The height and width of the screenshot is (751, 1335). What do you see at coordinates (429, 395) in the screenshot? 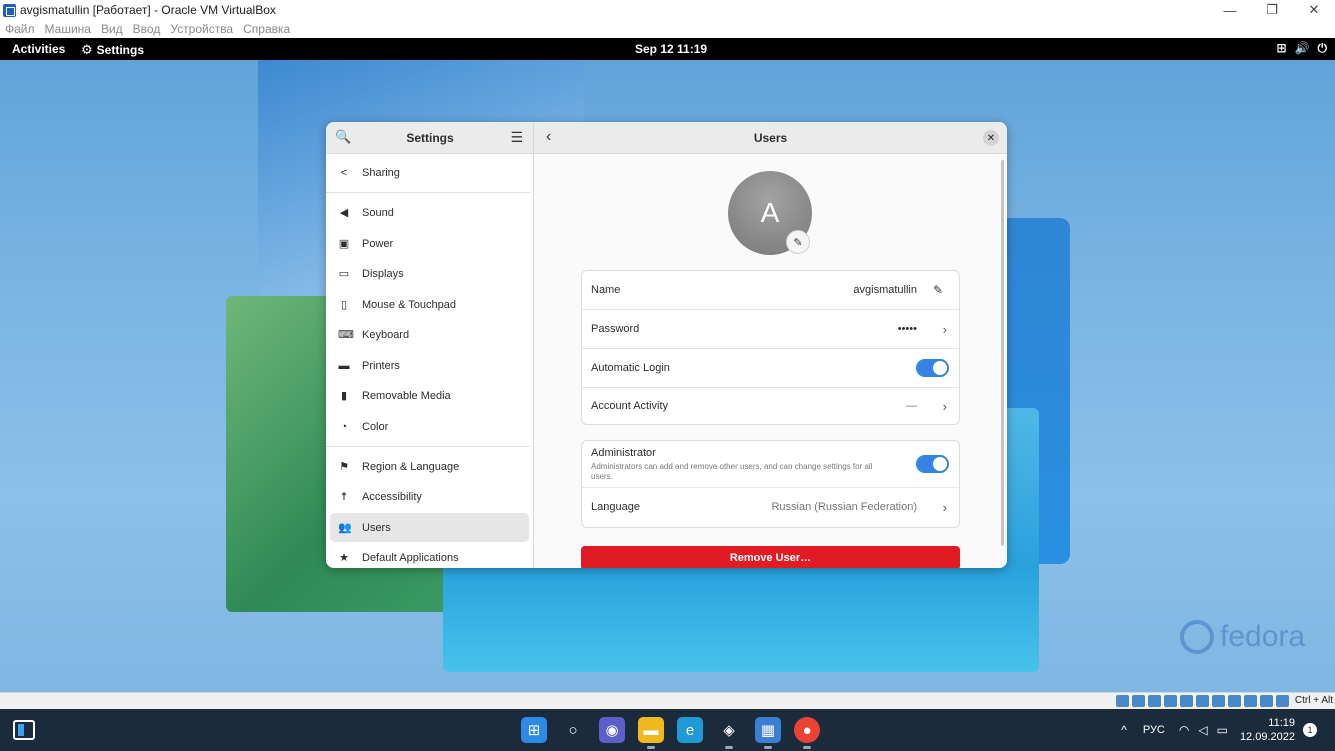
I see `sidebar-item-removable-media: ▮ Removable Media` at bounding box center [429, 395].